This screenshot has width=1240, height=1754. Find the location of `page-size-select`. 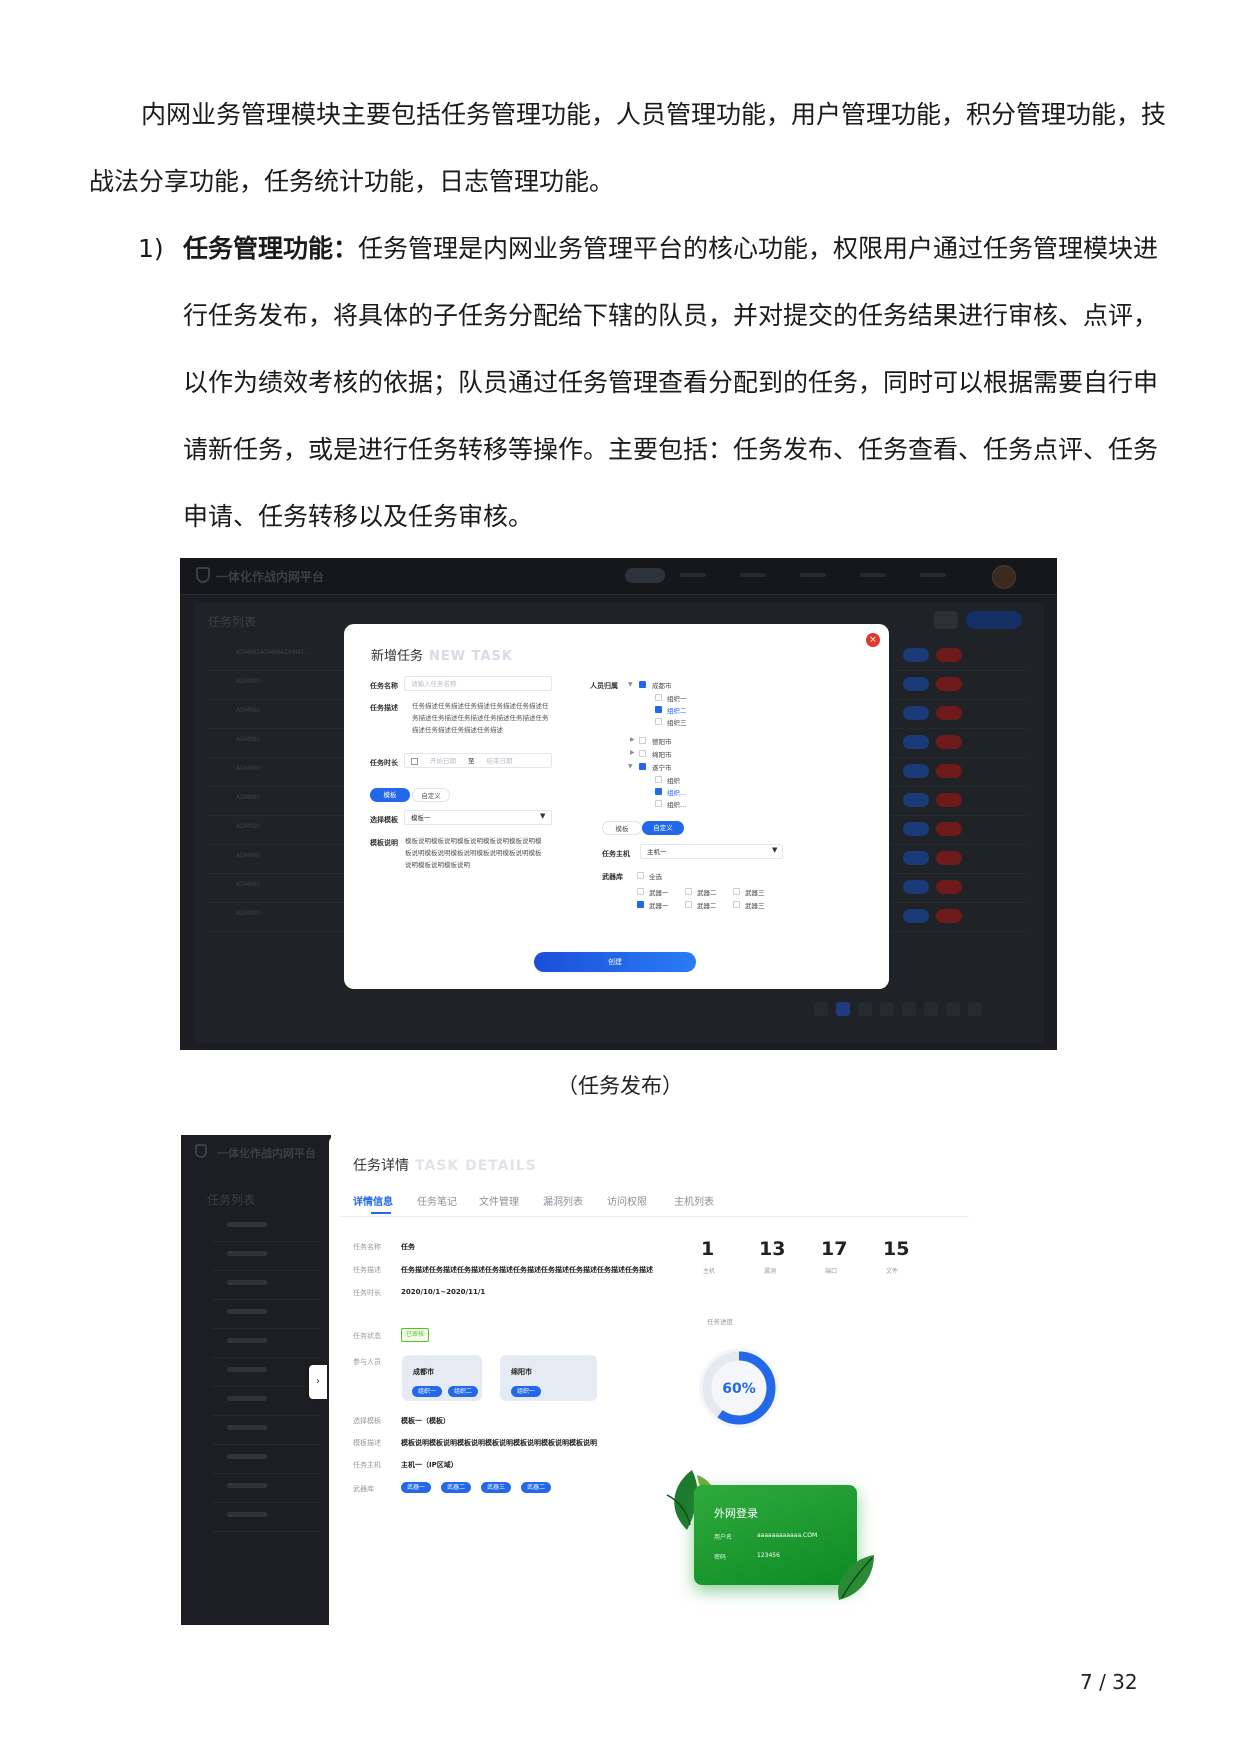

page-size-select is located at coordinates (953, 1009).